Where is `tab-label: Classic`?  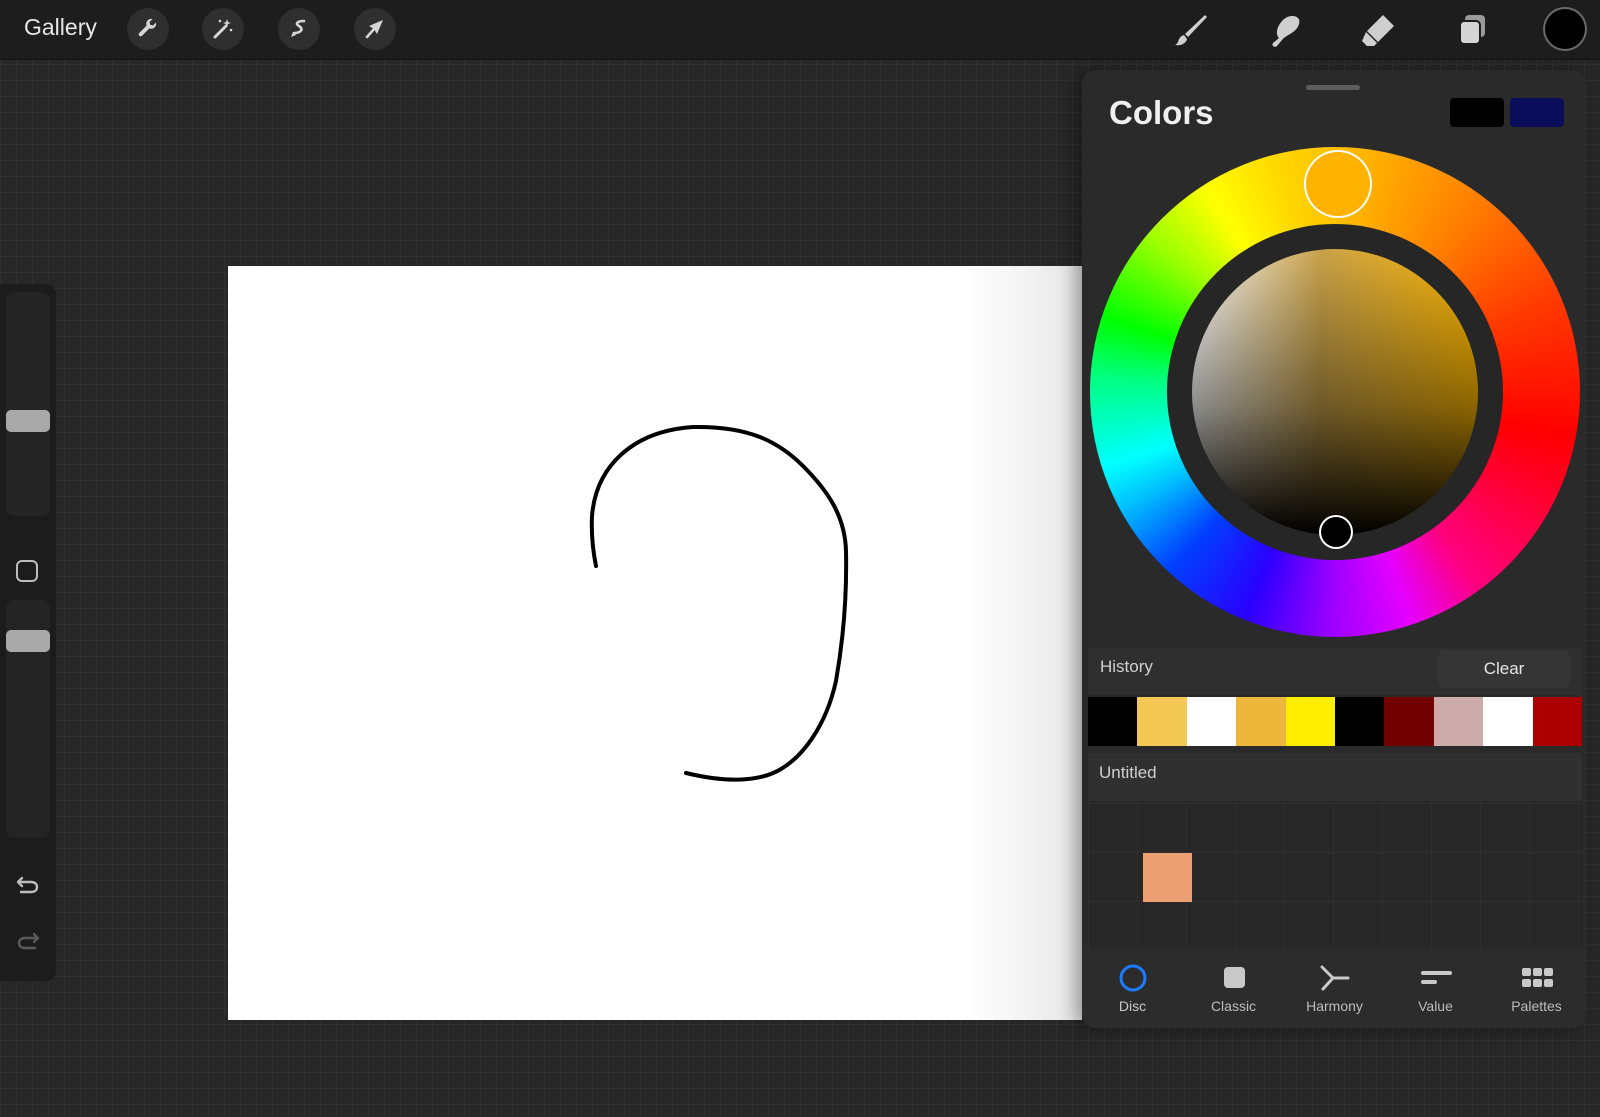 tab-label: Classic is located at coordinates (1233, 1006).